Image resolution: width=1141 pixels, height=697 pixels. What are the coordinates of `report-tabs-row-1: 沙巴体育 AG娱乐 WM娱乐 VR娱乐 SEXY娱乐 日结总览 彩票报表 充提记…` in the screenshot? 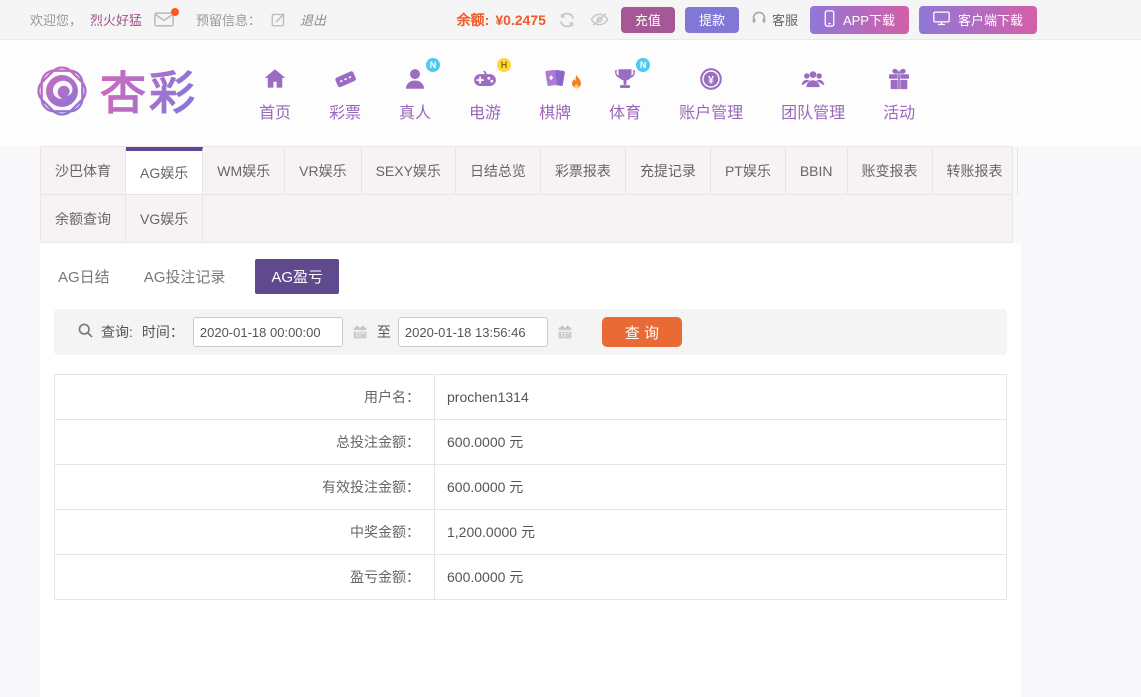 It's located at (529, 170).